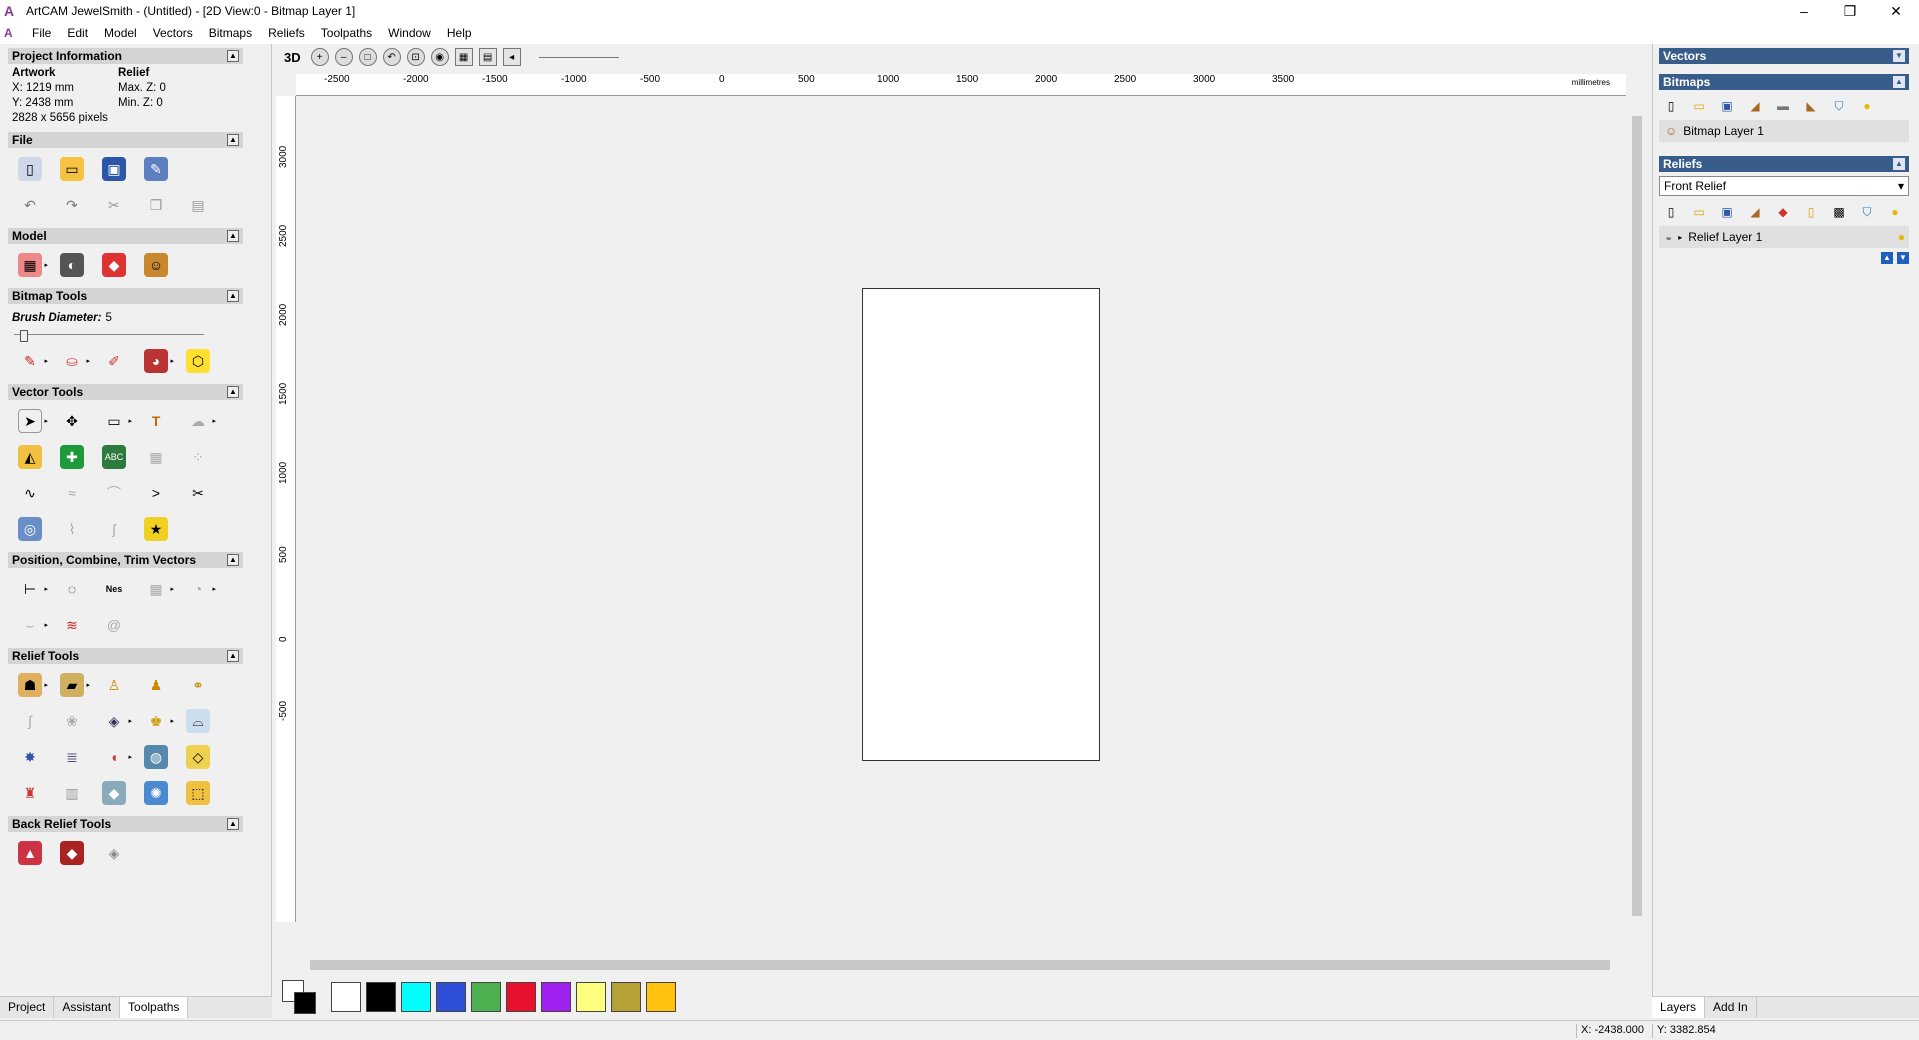 This screenshot has height=1040, width=1919. Describe the element at coordinates (346, 33) in the screenshot. I see `menu-toolpaths: Toolpaths` at that location.